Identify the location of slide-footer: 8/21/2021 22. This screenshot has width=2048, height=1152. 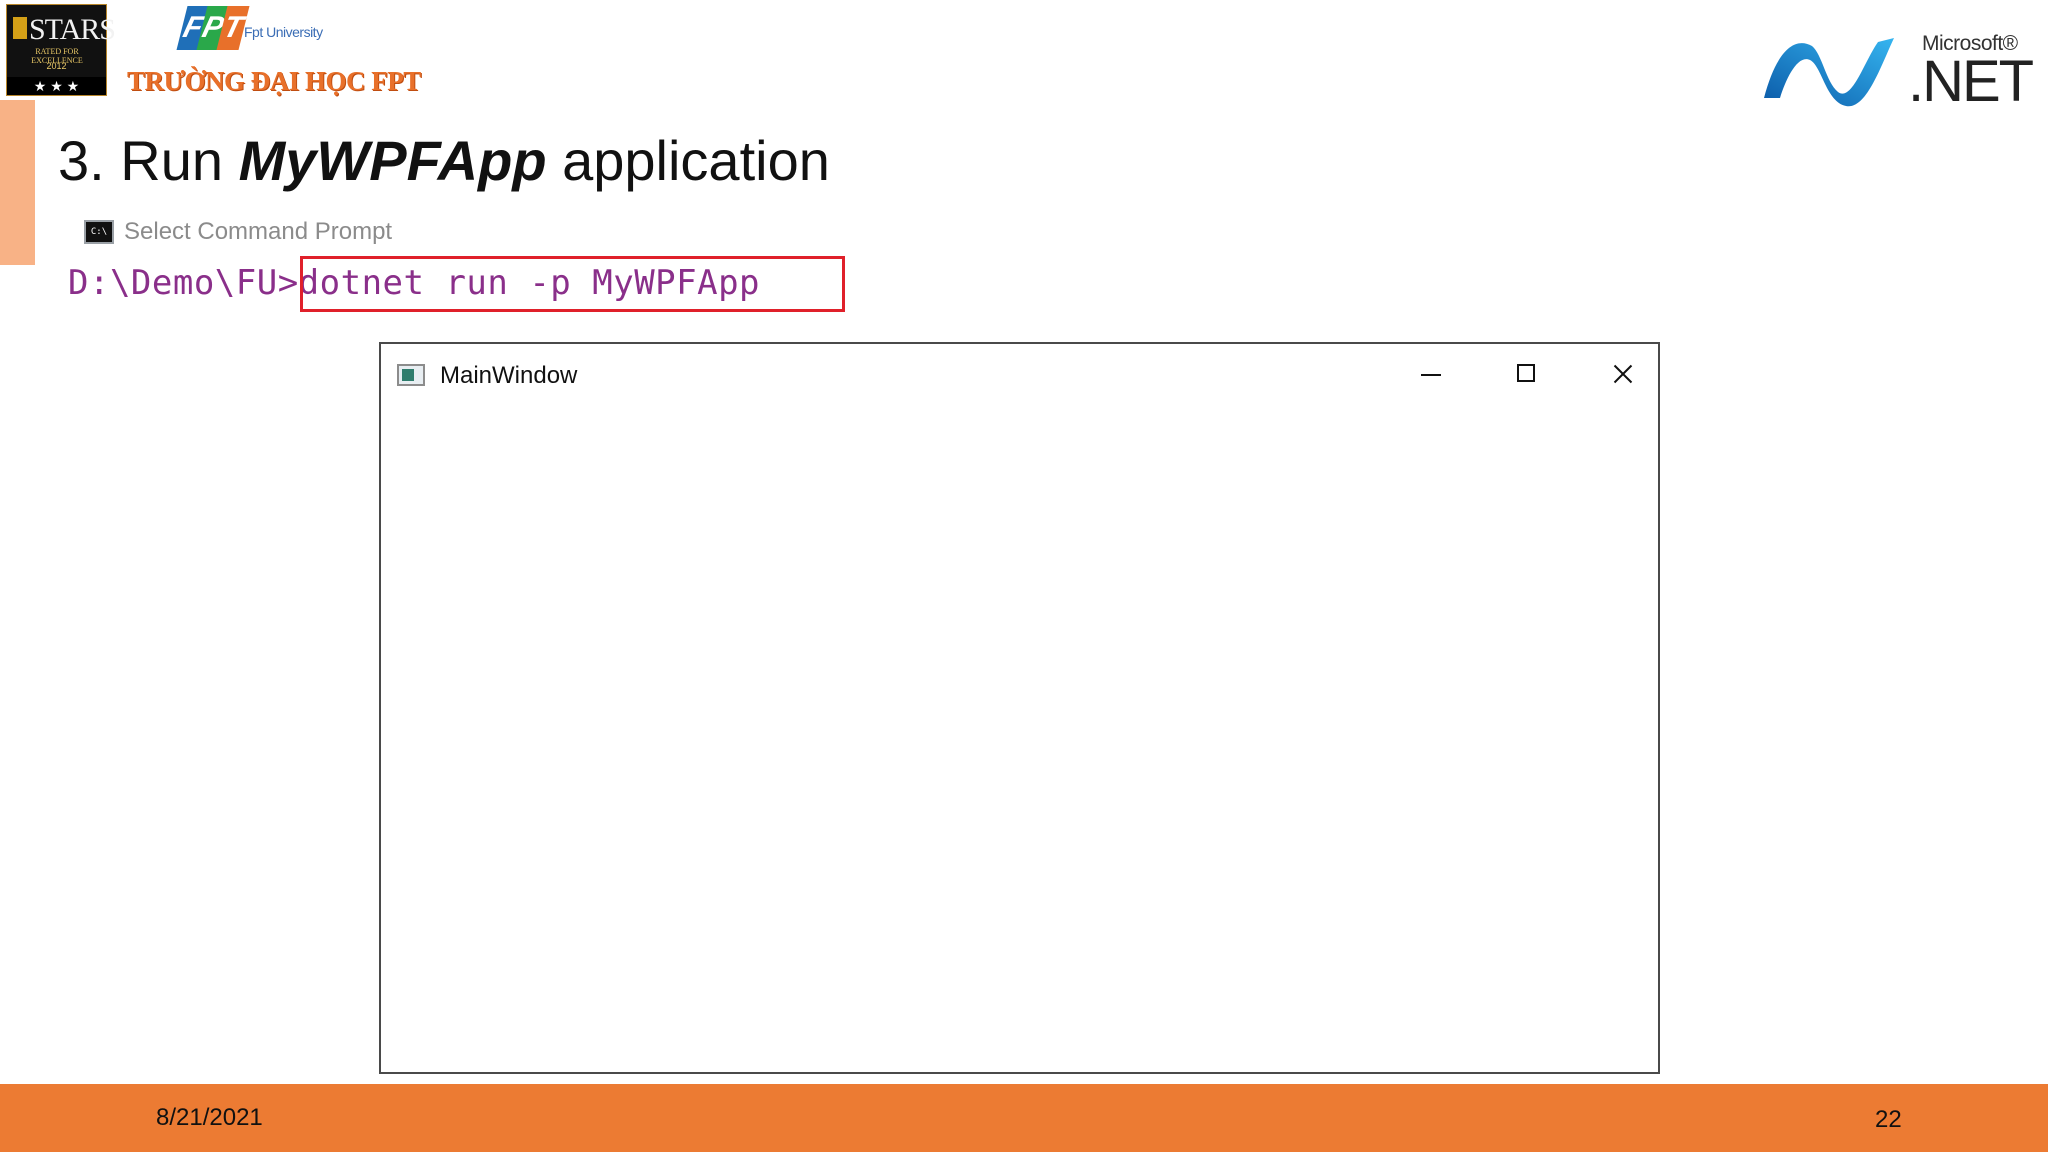
(1024, 1118).